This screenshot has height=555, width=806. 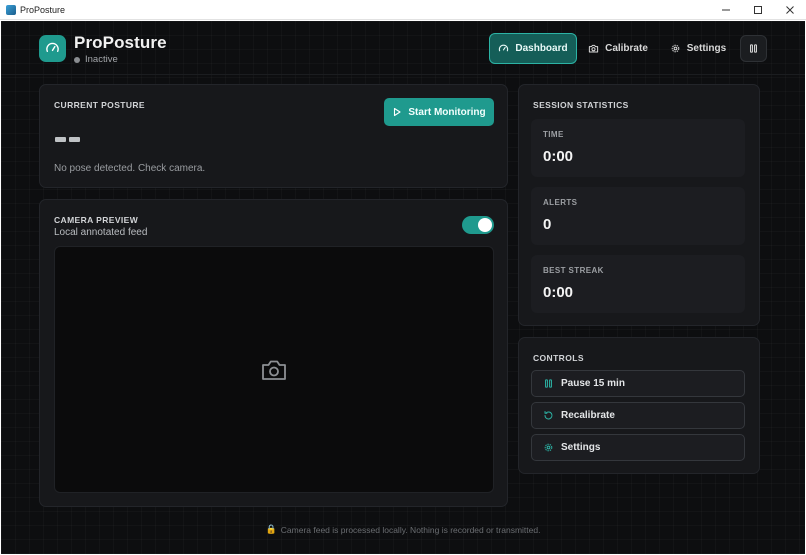 I want to click on maximize-icon, so click(x=758, y=10).